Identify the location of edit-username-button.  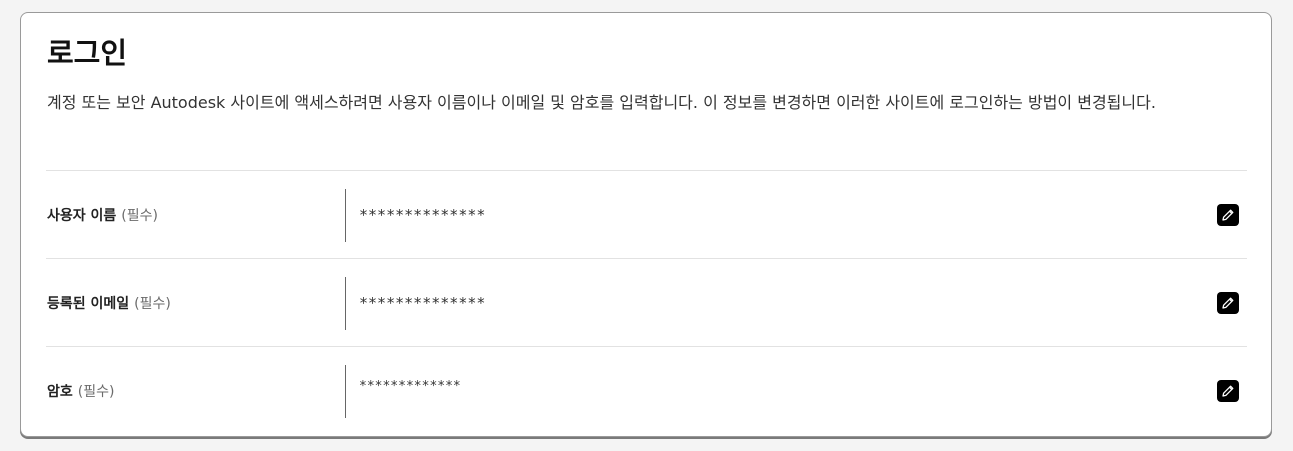
(1228, 214).